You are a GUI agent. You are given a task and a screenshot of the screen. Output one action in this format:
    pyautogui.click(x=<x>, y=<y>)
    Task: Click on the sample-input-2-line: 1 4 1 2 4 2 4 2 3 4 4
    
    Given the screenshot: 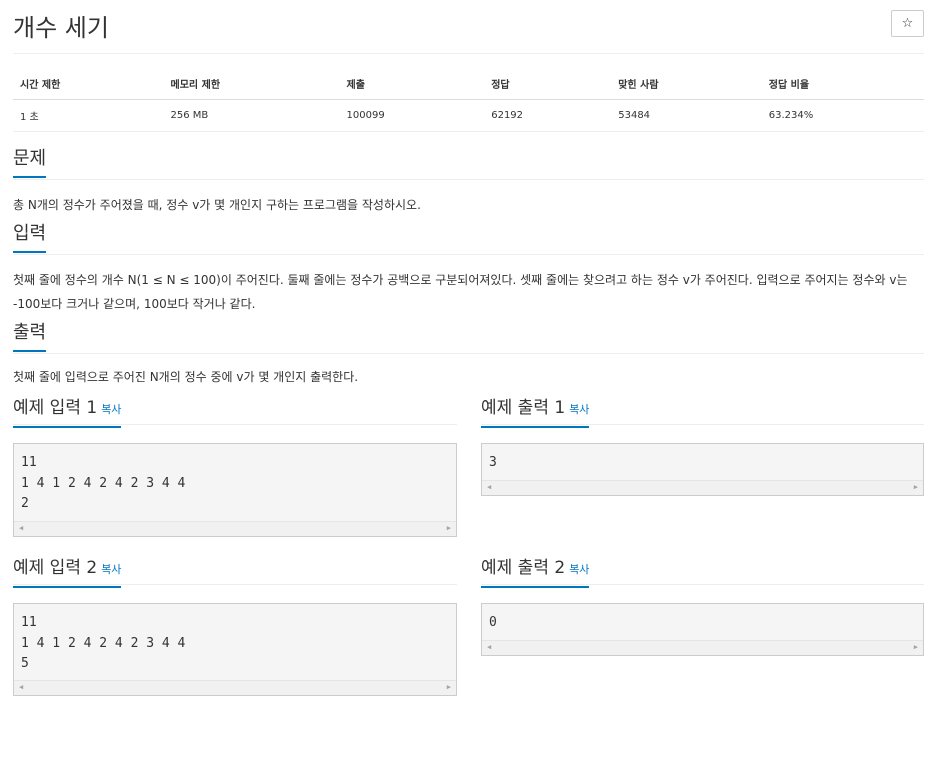 What is the action you would take?
    pyautogui.click(x=103, y=643)
    